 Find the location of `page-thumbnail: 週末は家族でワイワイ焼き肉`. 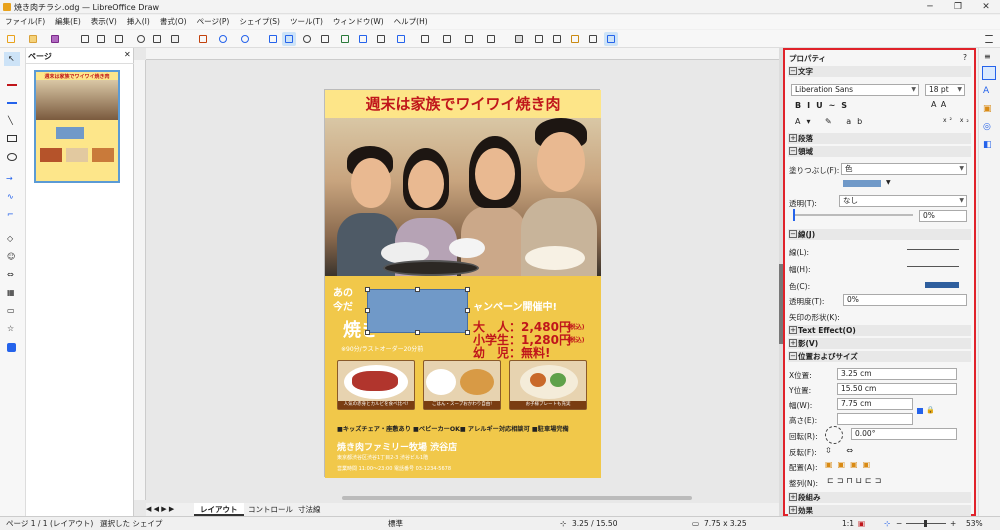

page-thumbnail: 週末は家族でワイワイ焼き肉 is located at coordinates (77, 126).